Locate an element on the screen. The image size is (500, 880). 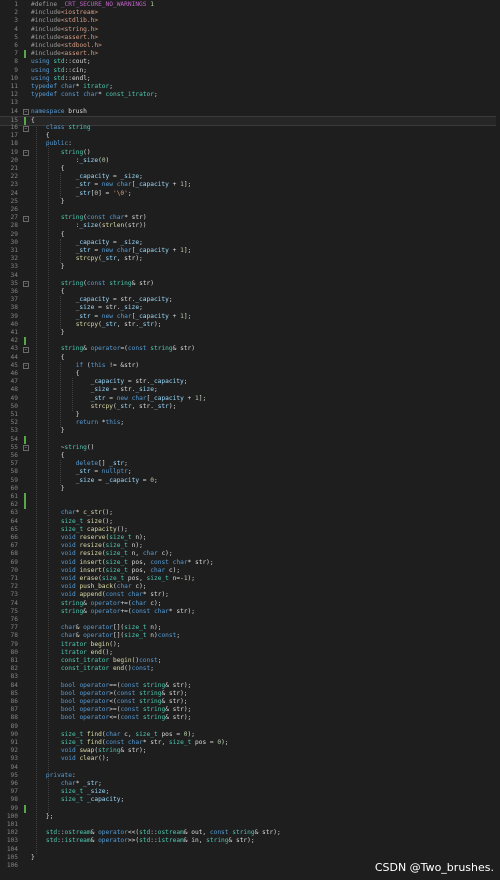
code-line: 34 is located at coordinates (250, 276).